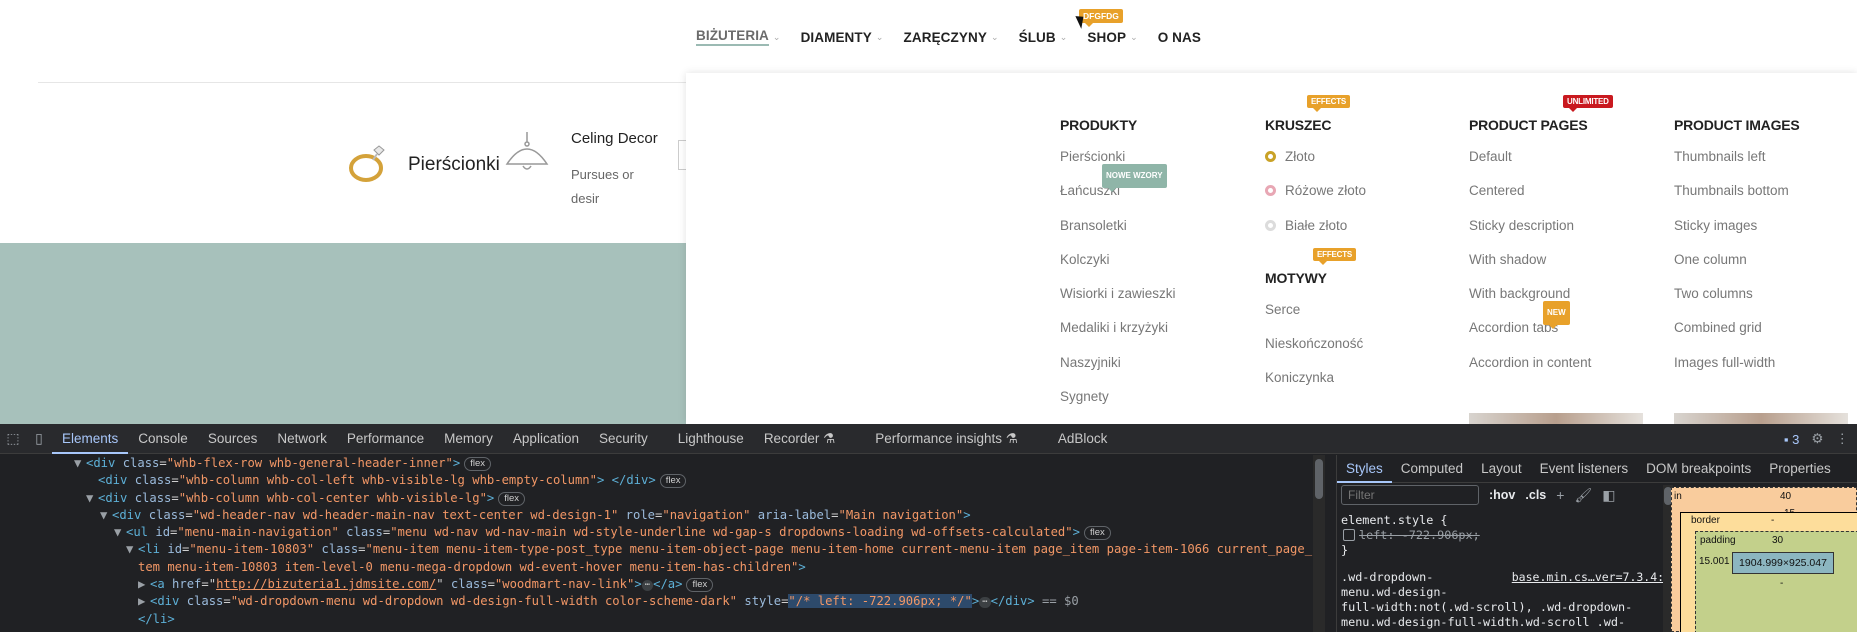 The width and height of the screenshot is (1857, 632). Describe the element at coordinates (1800, 469) in the screenshot. I see `tab-properties: Properties` at that location.